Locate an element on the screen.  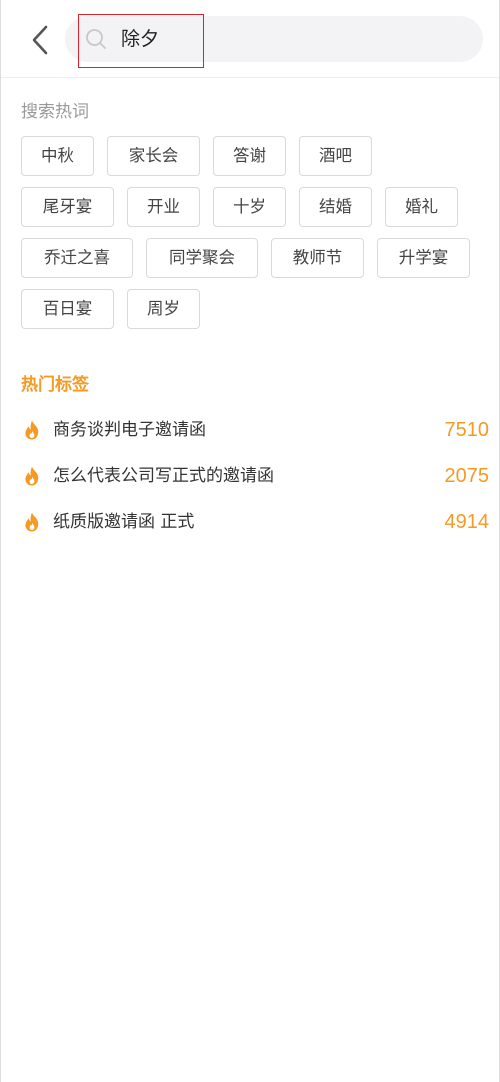
tag-jiaoshijie: 教师节 is located at coordinates (317, 258).